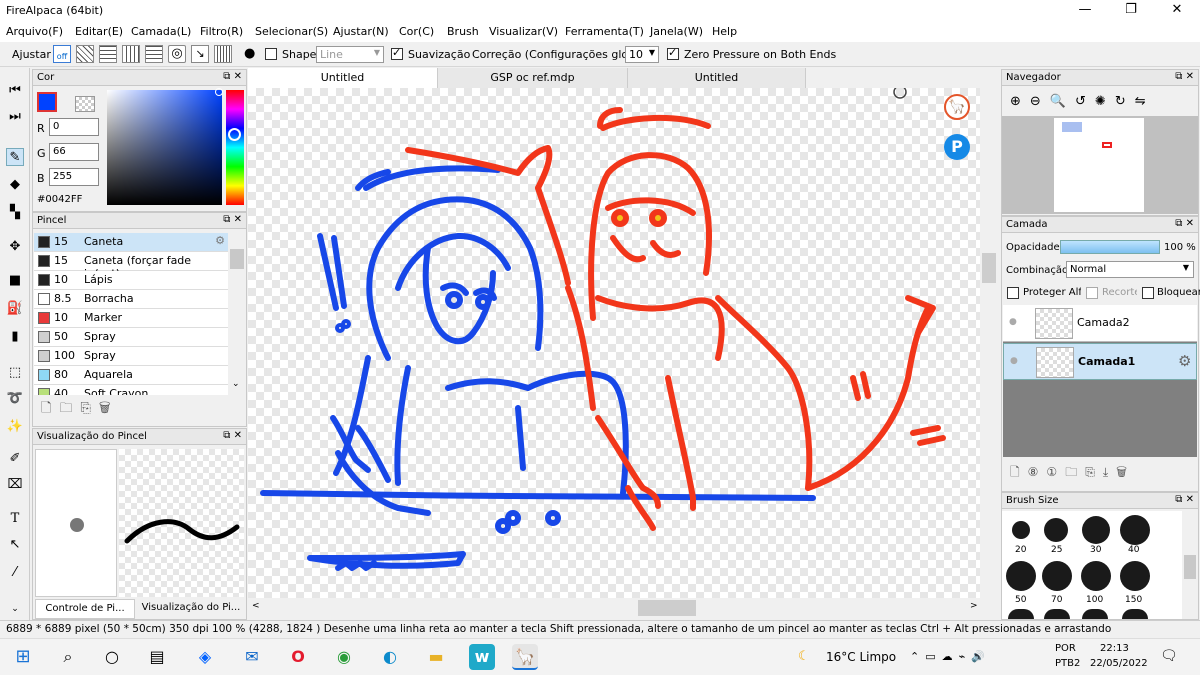  What do you see at coordinates (525, 657) in the screenshot?
I see `firealpaca-taskbar-icon: 🦙` at bounding box center [525, 657].